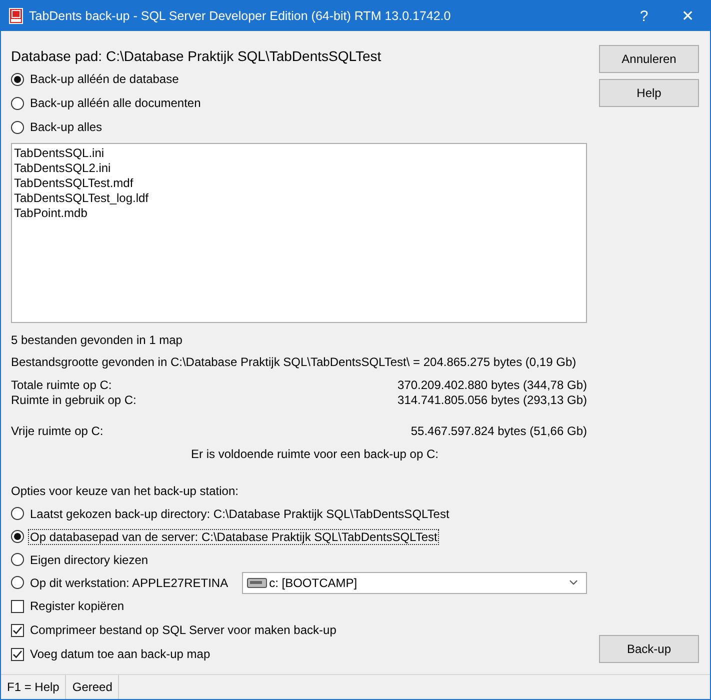 The width and height of the screenshot is (711, 700). Describe the element at coordinates (33, 687) in the screenshot. I see `status-text: F1 = Help` at that location.